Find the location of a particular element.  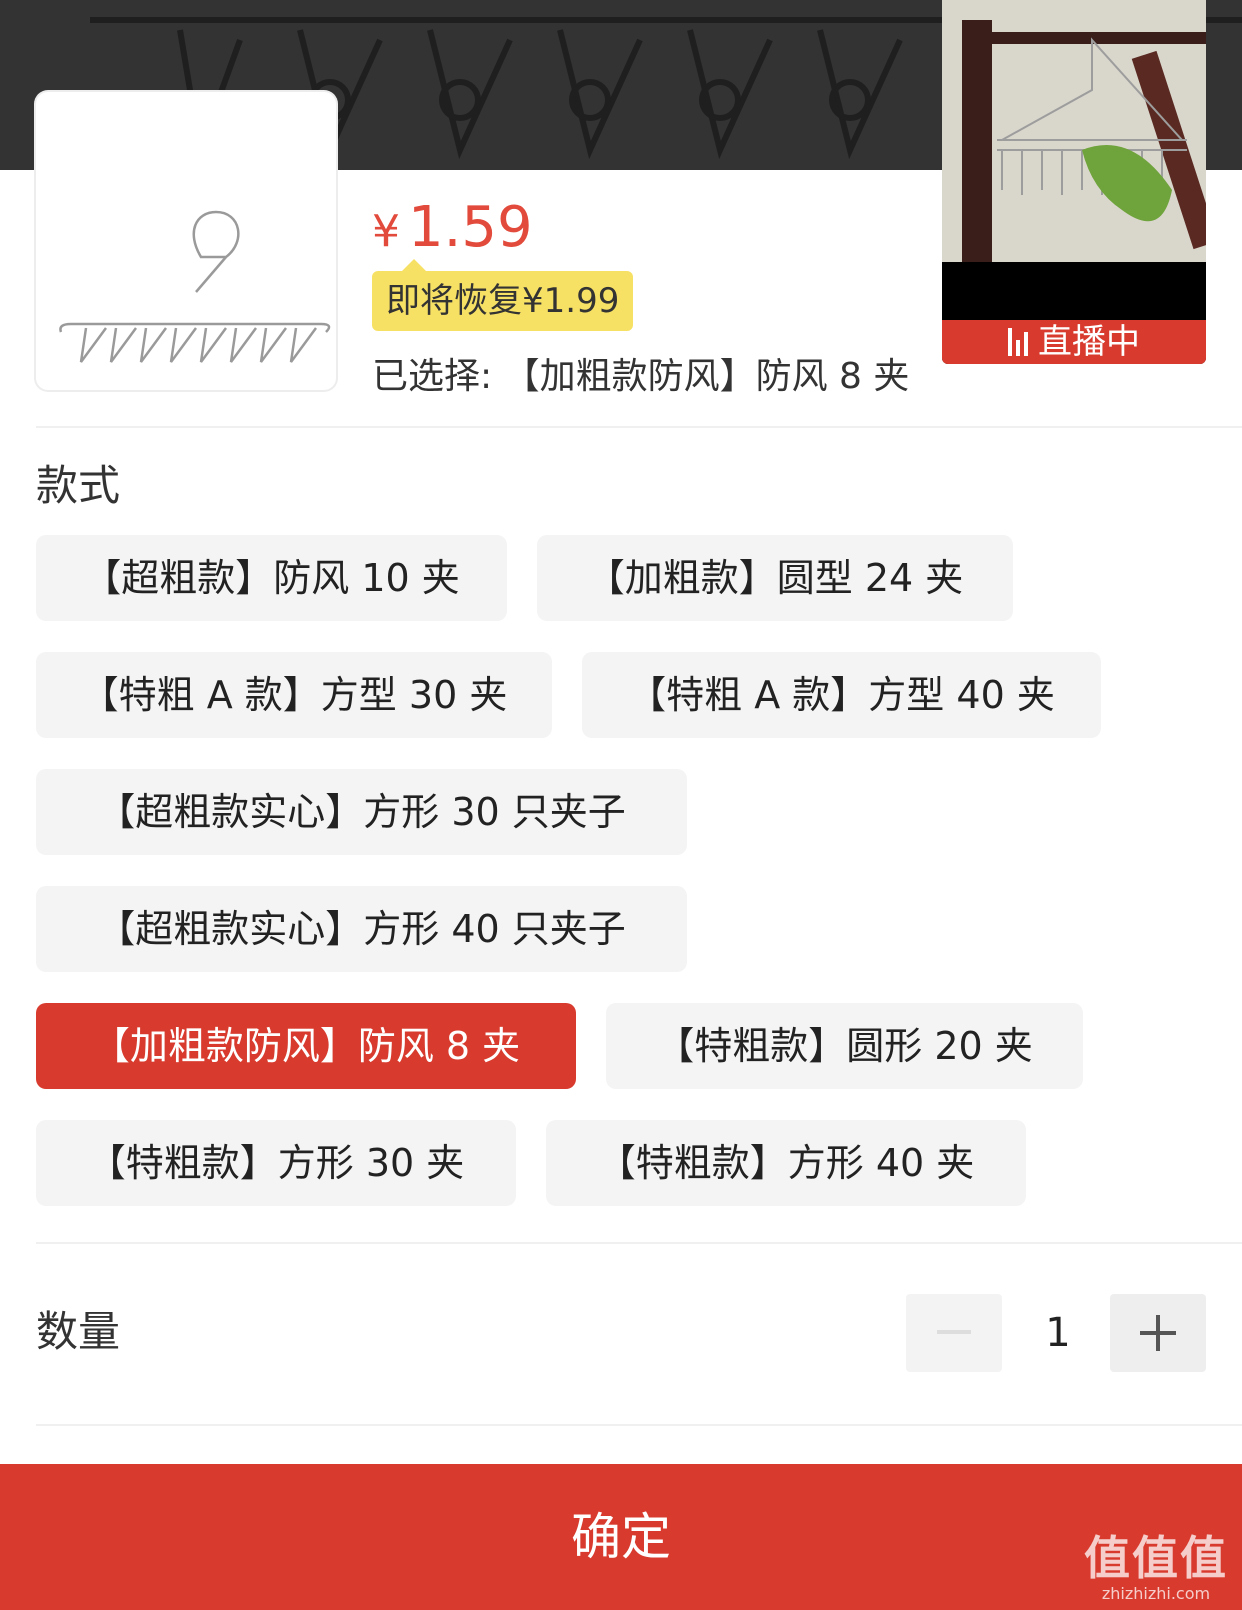

currency-symbol: ¥ is located at coordinates (386, 231).